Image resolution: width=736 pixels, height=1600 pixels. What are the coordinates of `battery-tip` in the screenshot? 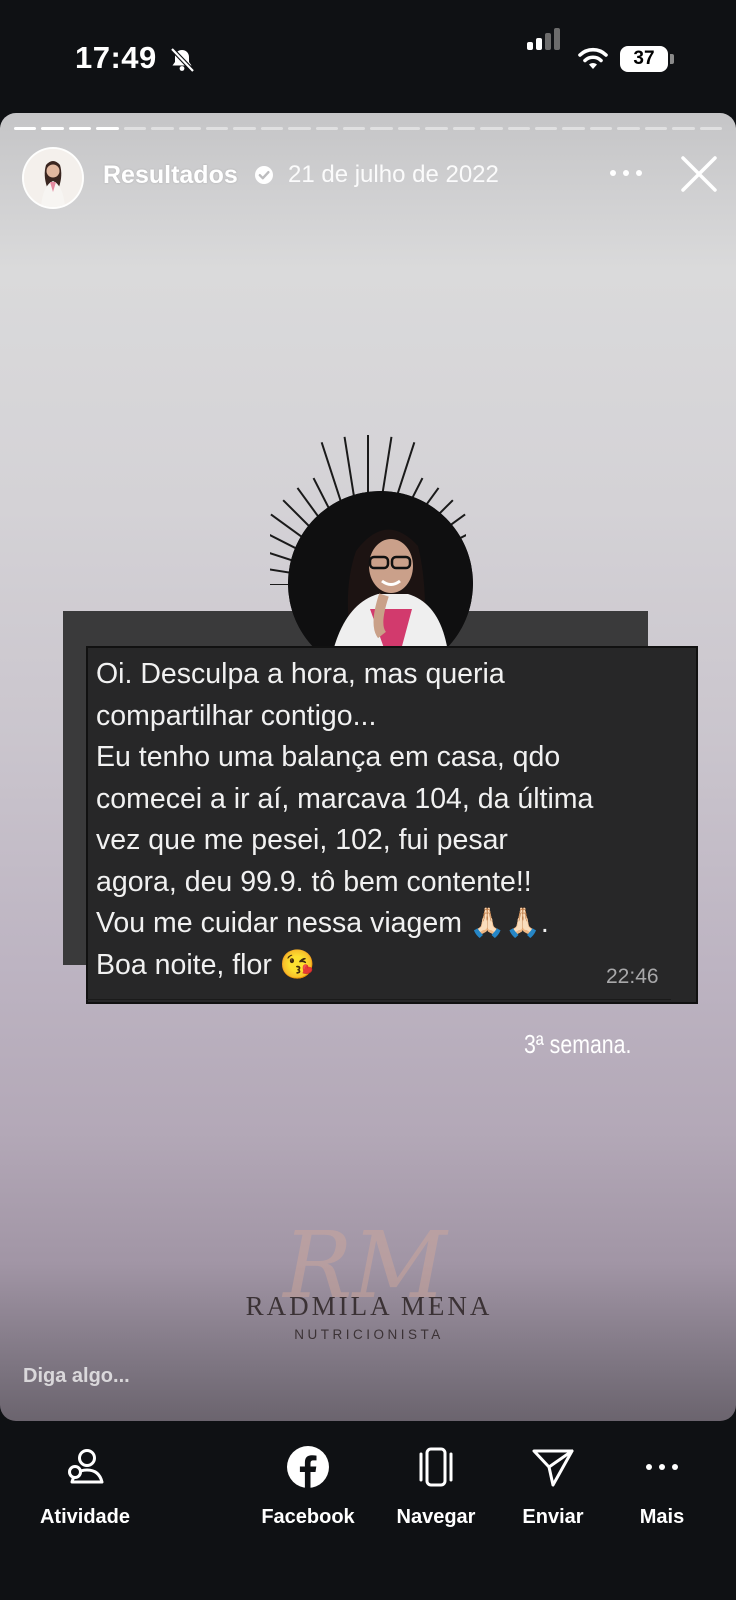 It's located at (672, 59).